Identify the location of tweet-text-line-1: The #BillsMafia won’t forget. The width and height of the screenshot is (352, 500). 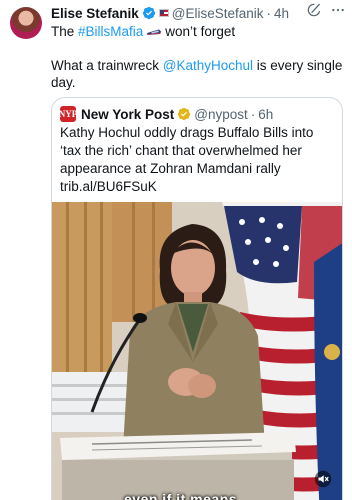
(197, 31).